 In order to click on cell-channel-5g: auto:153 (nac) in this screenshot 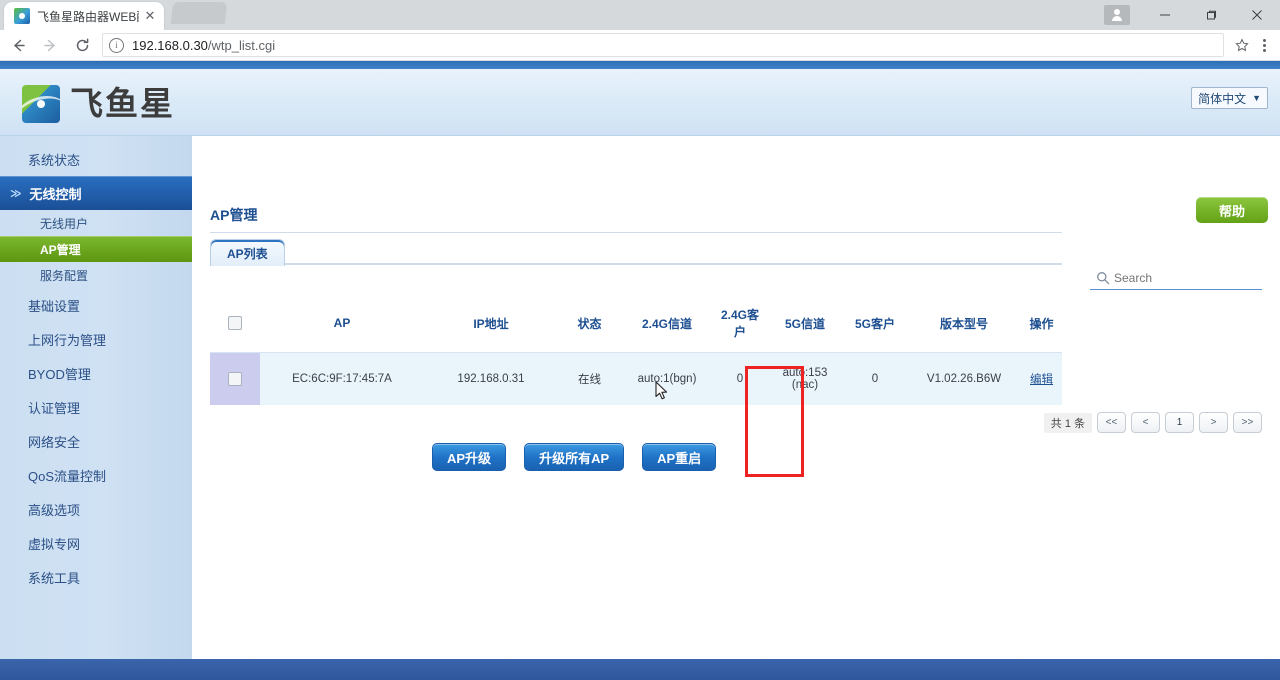, I will do `click(805, 378)`.